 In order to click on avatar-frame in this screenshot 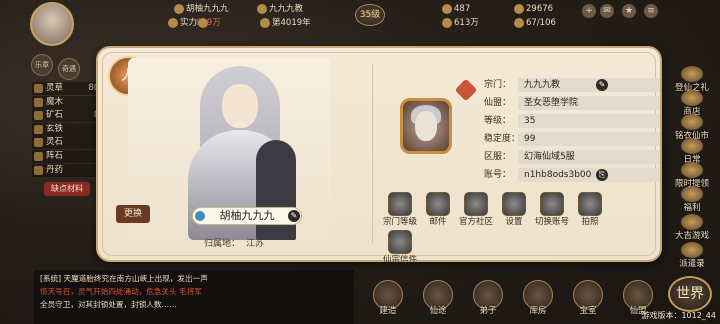, I will do `click(426, 126)`.